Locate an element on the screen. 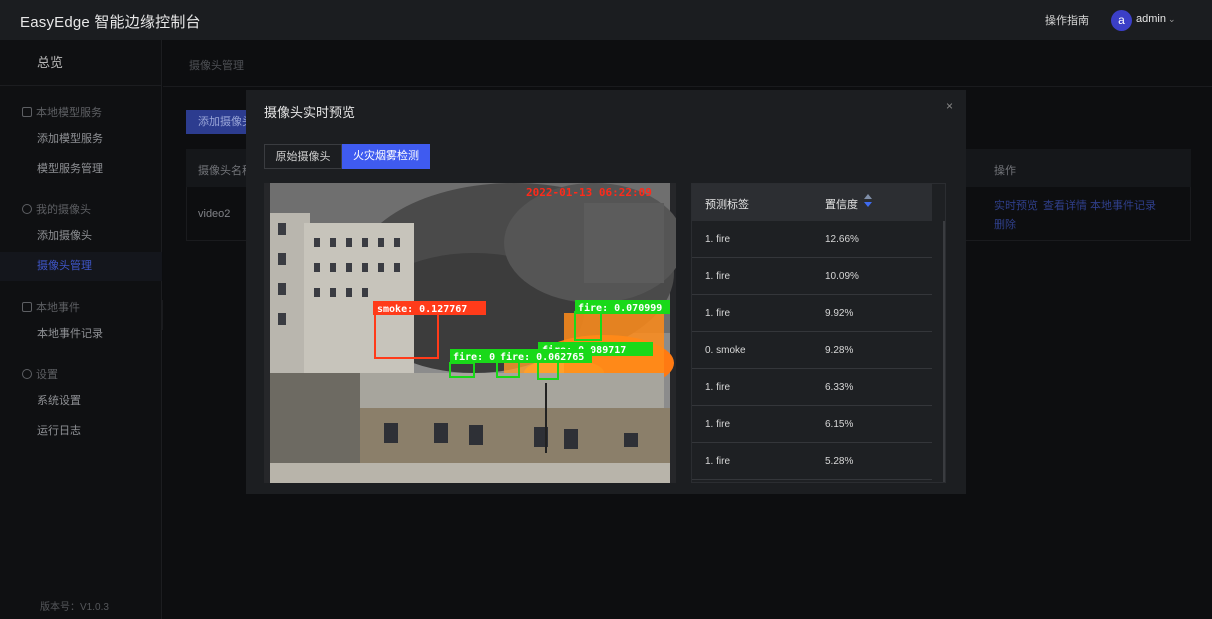 This screenshot has height=619, width=1212. divider is located at coordinates (687, 86).